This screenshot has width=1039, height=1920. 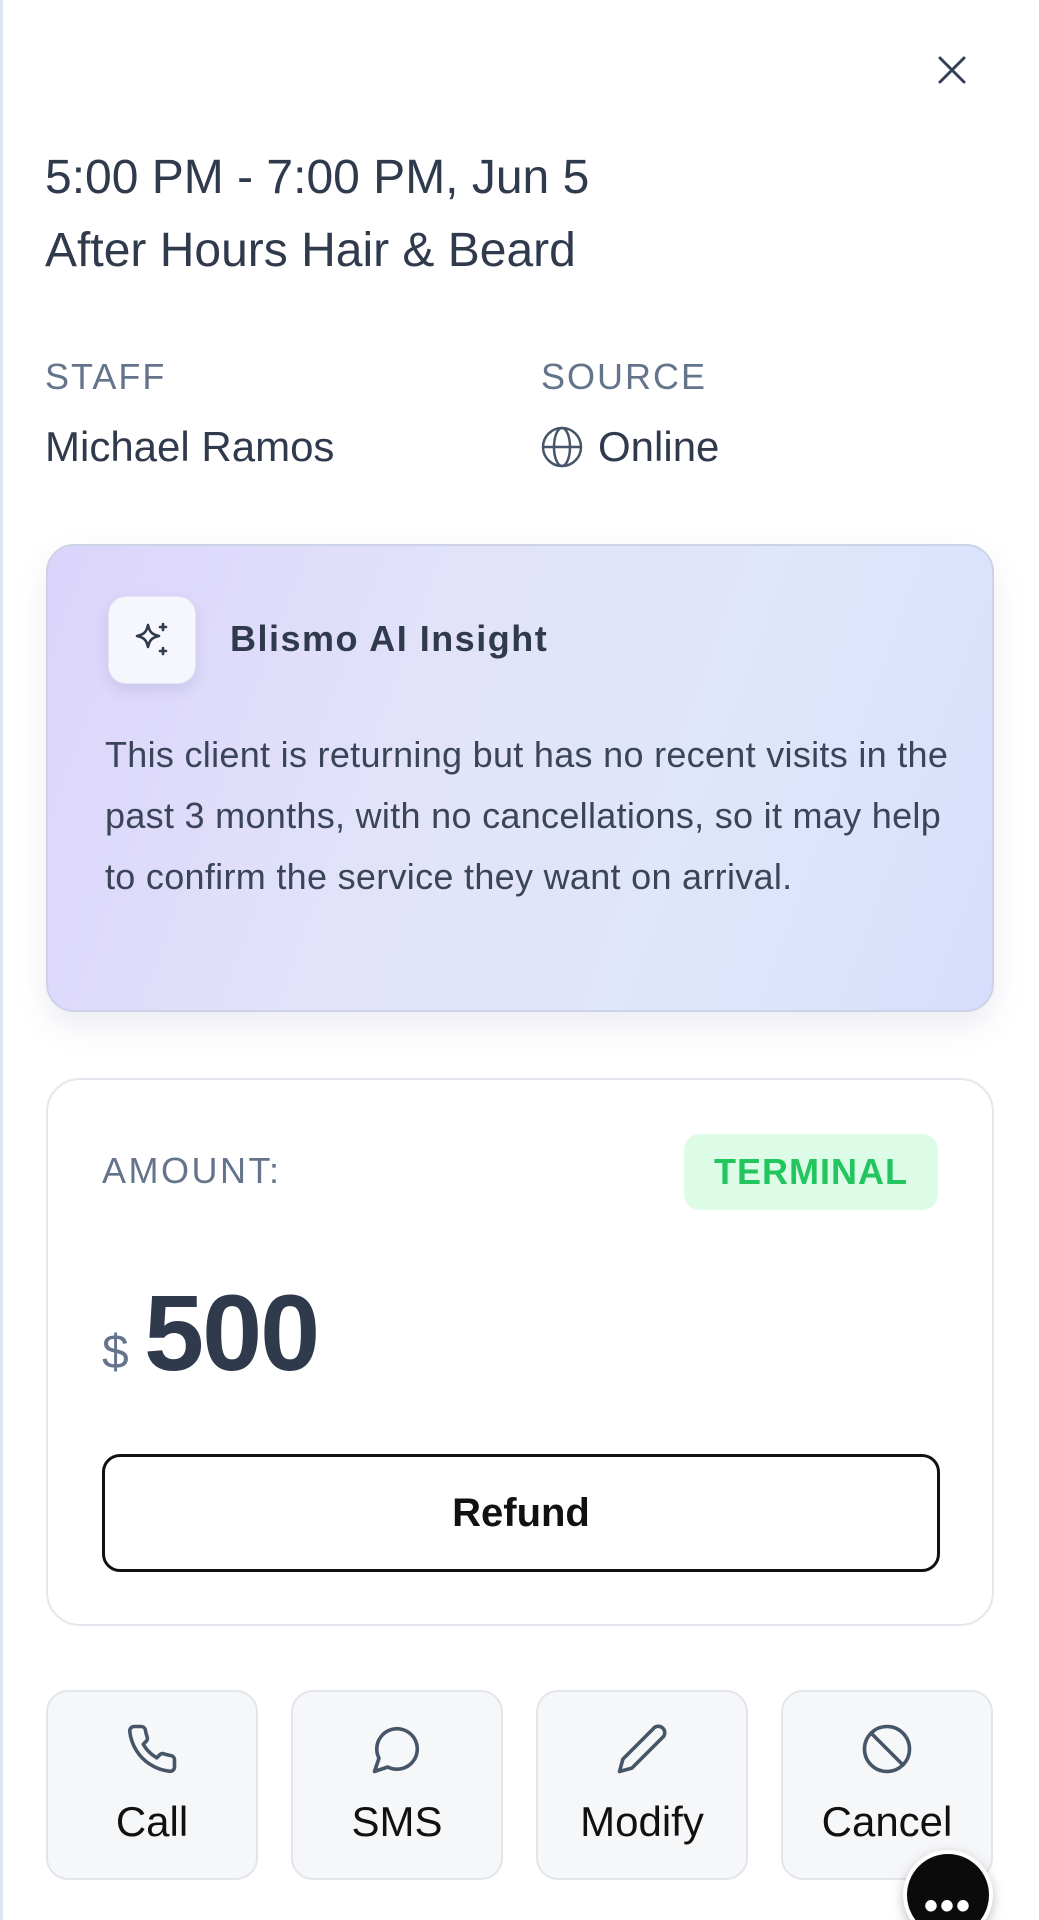 What do you see at coordinates (192, 1170) in the screenshot?
I see `amount-label: AMOUNT:` at bounding box center [192, 1170].